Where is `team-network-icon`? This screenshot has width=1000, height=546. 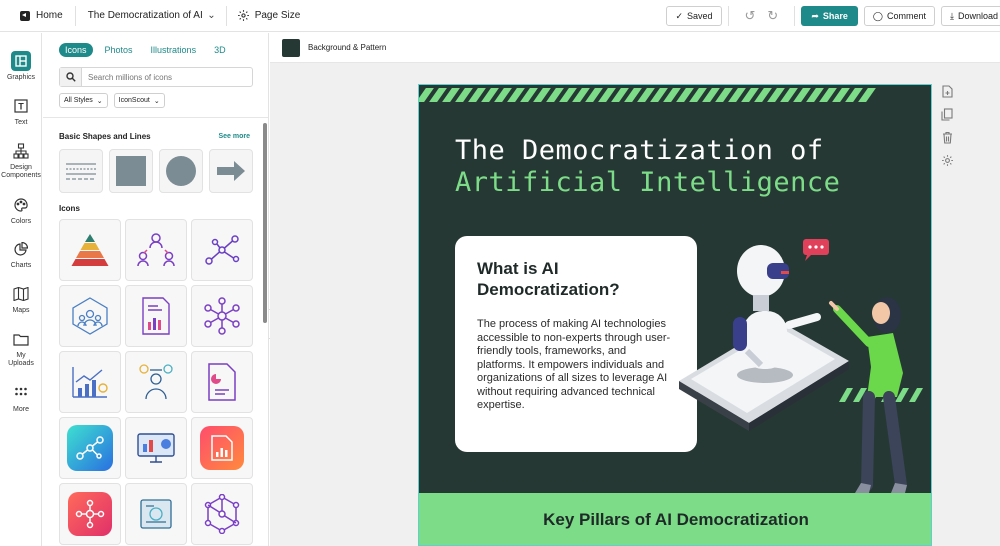
team-network-icon is located at coordinates (156, 250).